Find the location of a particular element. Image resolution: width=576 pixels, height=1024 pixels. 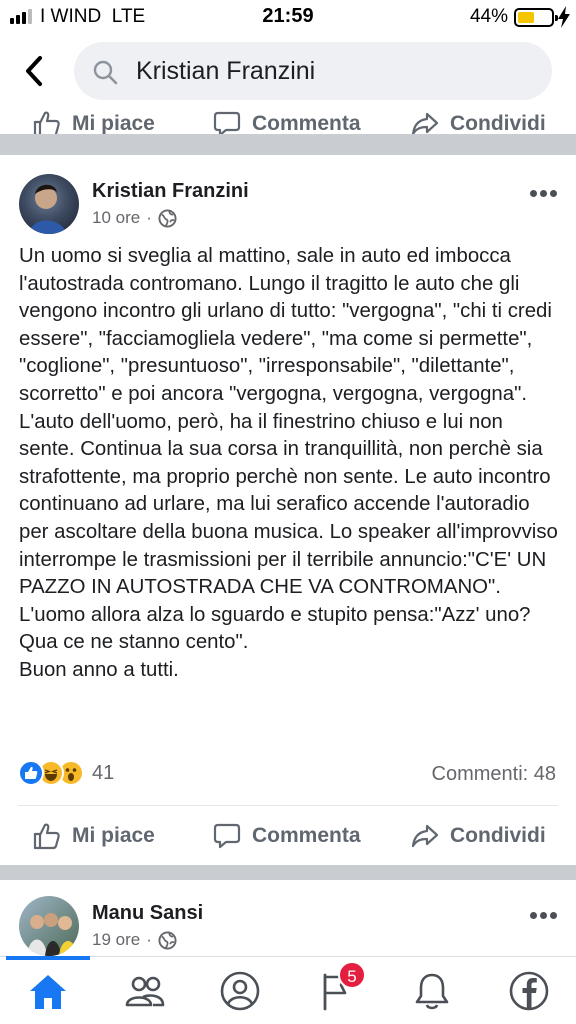

notifications-icon is located at coordinates (432, 991).